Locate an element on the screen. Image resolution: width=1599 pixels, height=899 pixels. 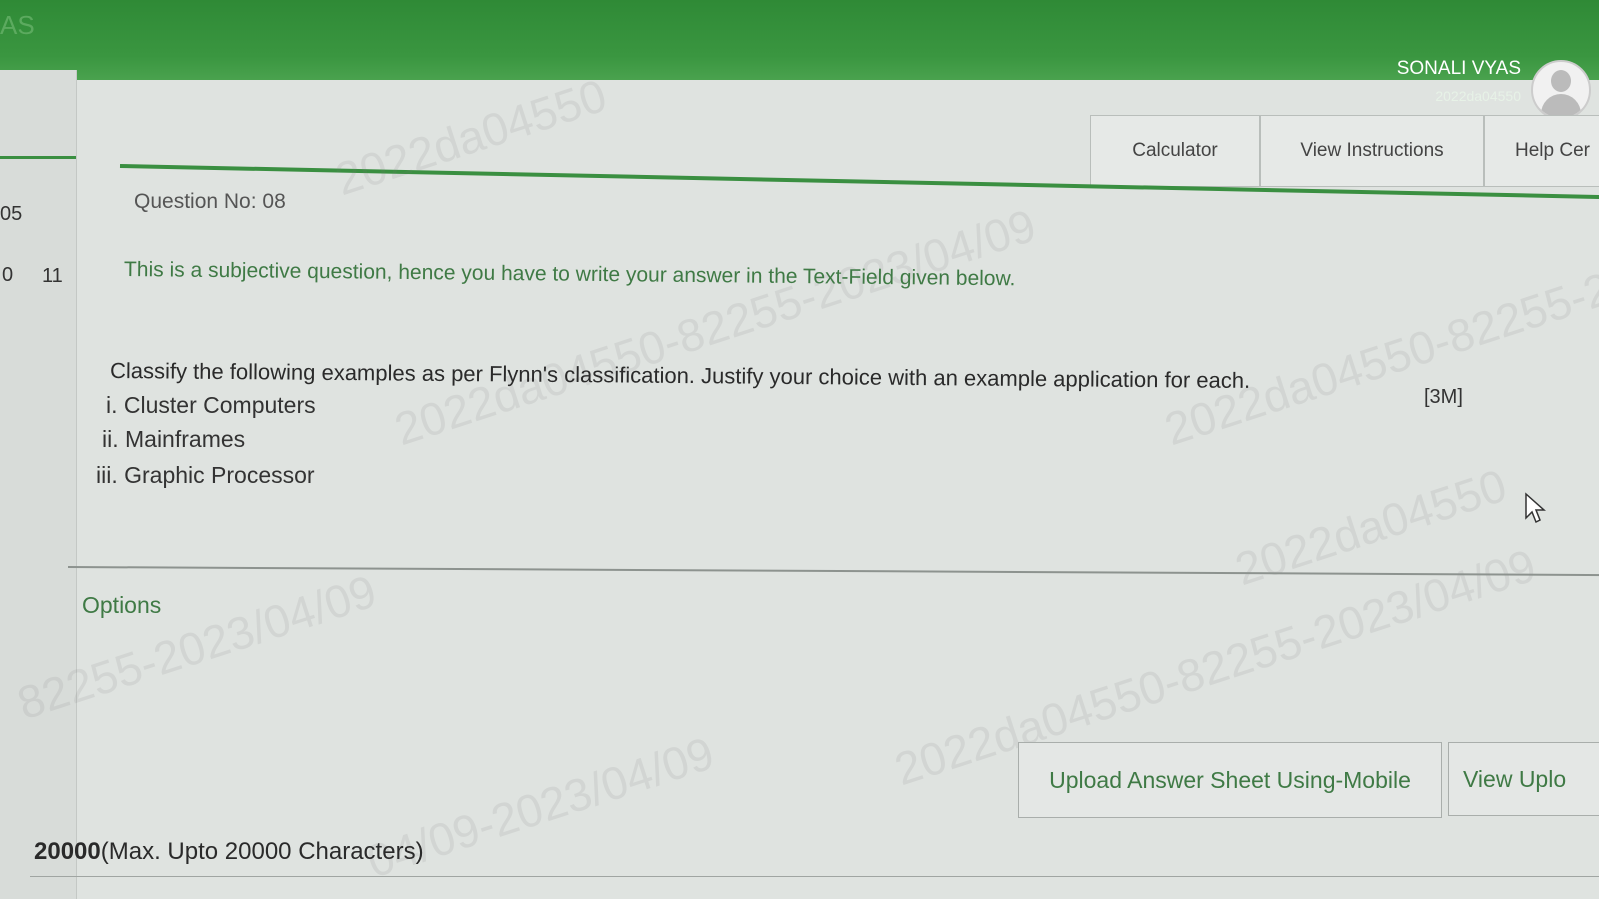
answer-text-field is located at coordinates (814, 876).